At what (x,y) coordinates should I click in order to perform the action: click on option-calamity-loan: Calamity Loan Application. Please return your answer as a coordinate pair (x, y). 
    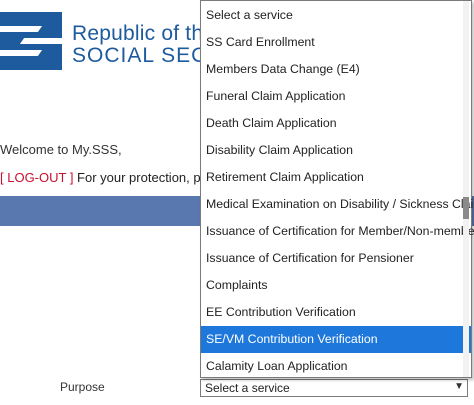
    Looking at the image, I should click on (336, 366).